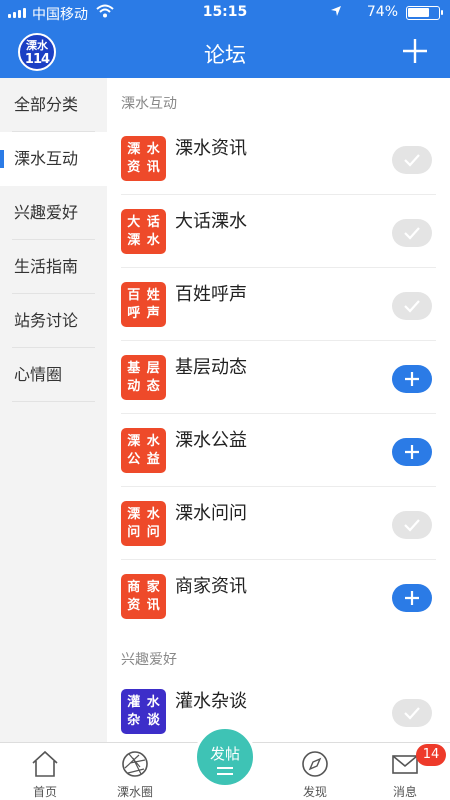 The image size is (450, 800). What do you see at coordinates (153, 532) in the screenshot?
I see `badge-char: 问` at bounding box center [153, 532].